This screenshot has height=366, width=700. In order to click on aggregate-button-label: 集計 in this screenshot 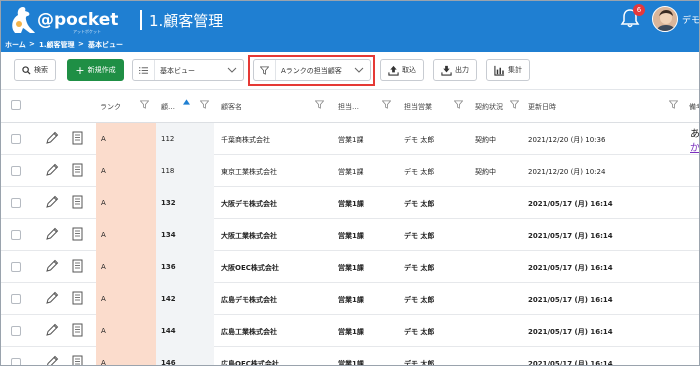, I will do `click(515, 70)`.